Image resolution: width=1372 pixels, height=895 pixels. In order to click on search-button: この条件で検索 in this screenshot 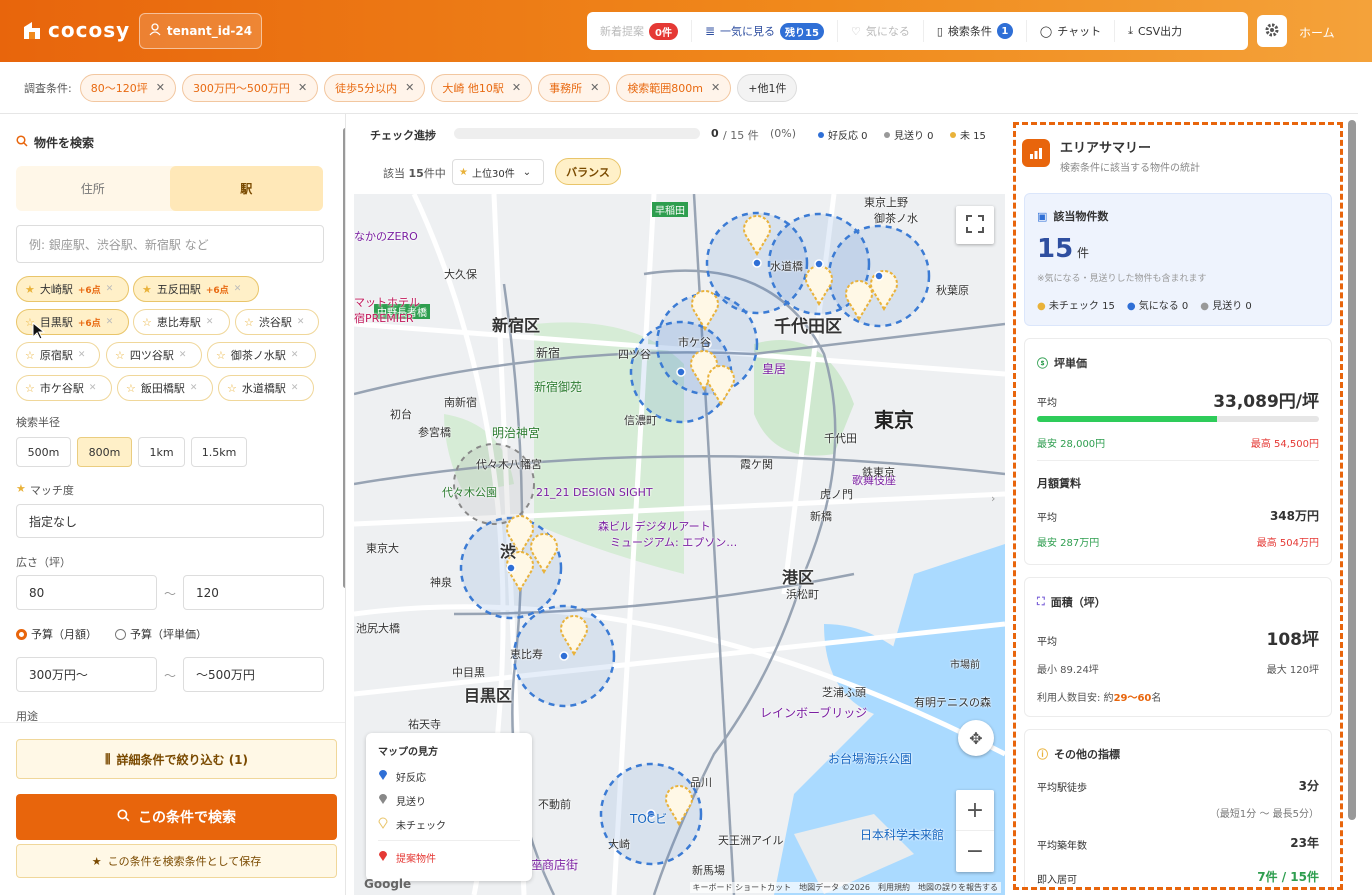, I will do `click(176, 817)`.